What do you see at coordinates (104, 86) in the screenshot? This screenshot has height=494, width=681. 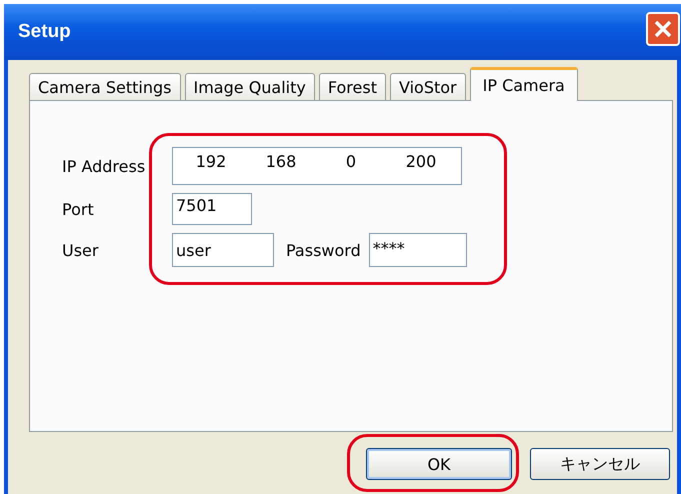 I see `tab: Camera Settings` at bounding box center [104, 86].